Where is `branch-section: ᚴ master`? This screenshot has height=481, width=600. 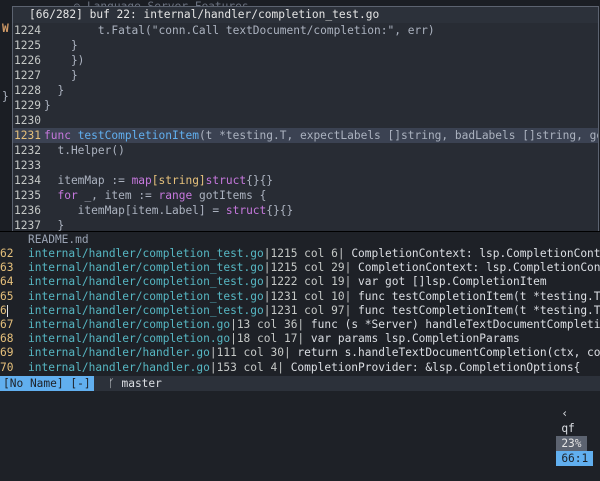 branch-section: ᚴ master is located at coordinates (135, 383).